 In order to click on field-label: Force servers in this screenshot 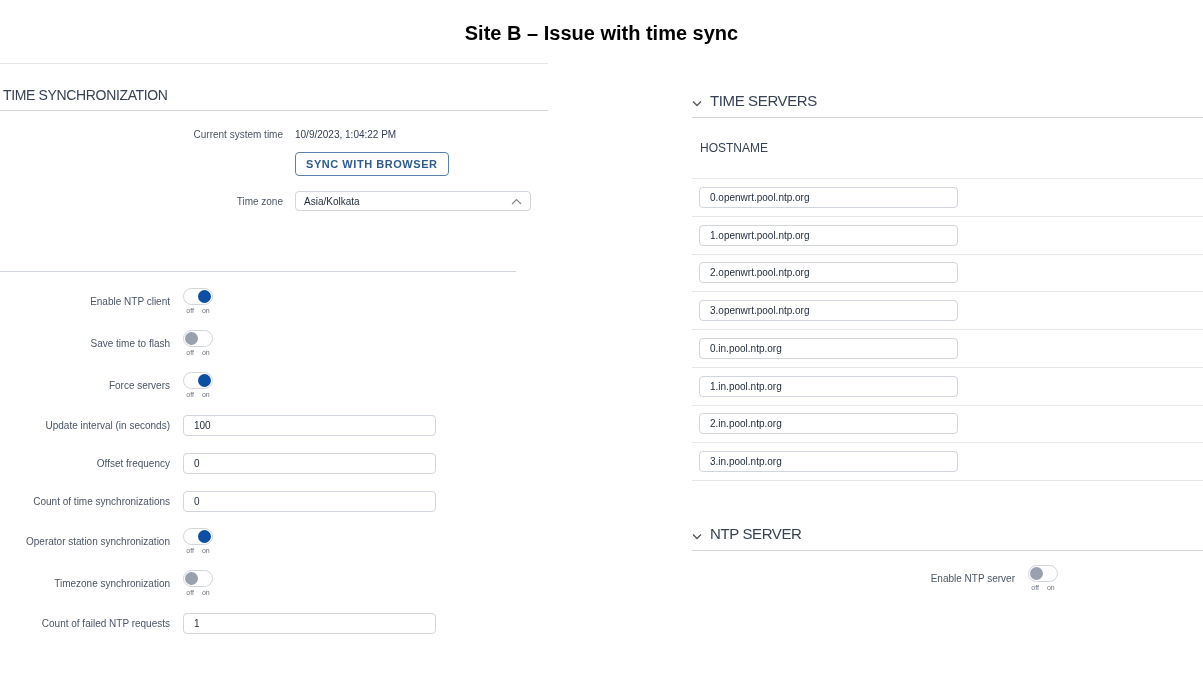, I will do `click(139, 385)`.